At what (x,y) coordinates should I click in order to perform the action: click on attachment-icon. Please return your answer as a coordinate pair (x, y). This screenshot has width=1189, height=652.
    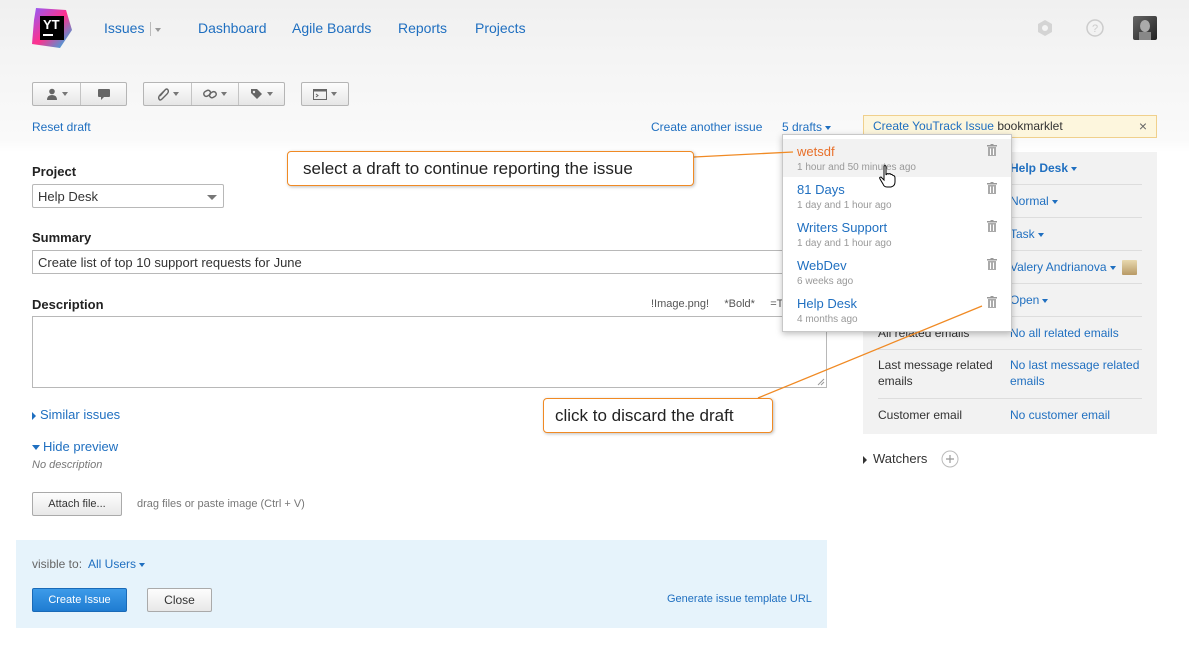
    Looking at the image, I should click on (163, 94).